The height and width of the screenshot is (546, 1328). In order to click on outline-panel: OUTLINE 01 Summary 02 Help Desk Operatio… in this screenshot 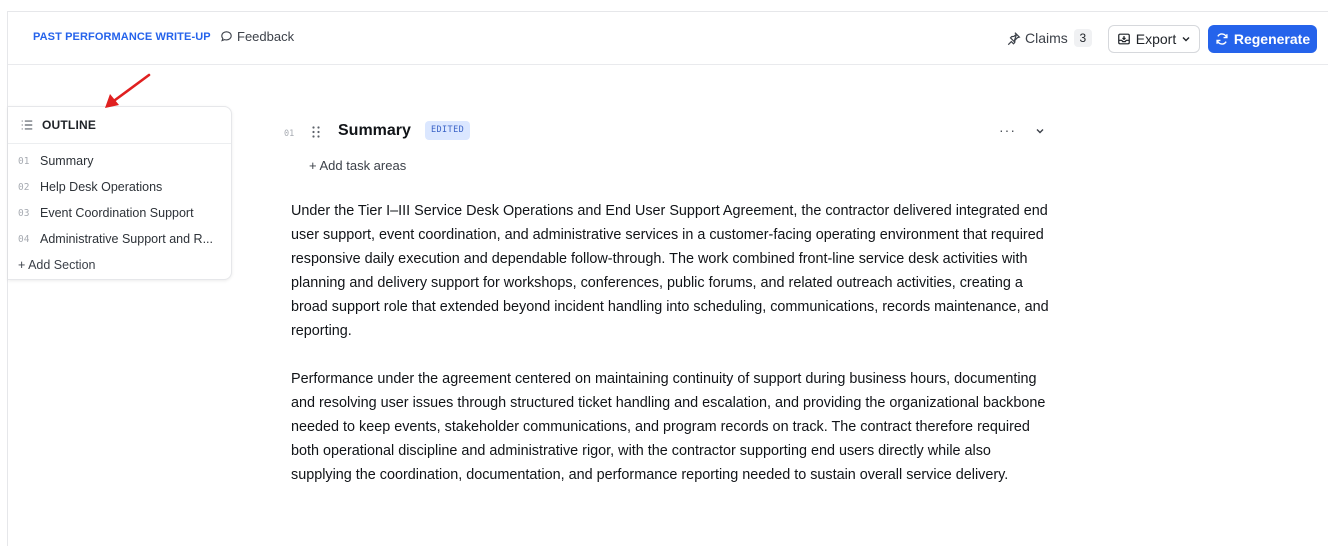, I will do `click(120, 193)`.